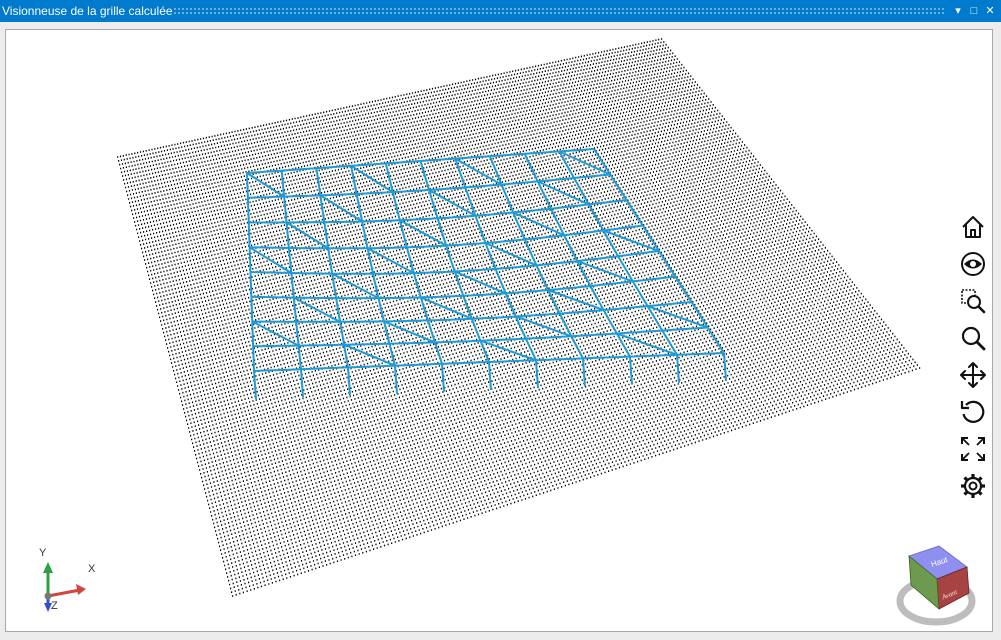  Describe the element at coordinates (974, 11) in the screenshot. I see `window-maximize-button: □` at that location.